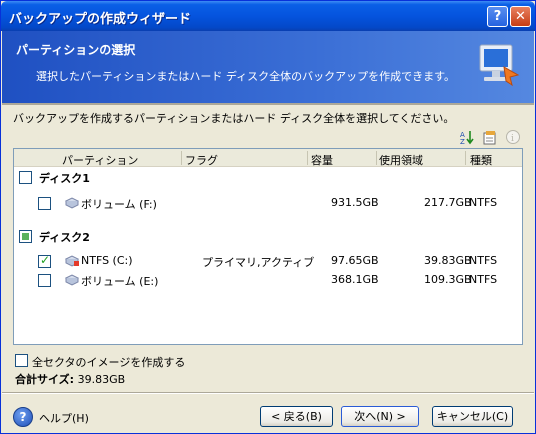 The width and height of the screenshot is (536, 434). What do you see at coordinates (483, 202) in the screenshot?
I see `partition-f-type: NTFS` at bounding box center [483, 202].